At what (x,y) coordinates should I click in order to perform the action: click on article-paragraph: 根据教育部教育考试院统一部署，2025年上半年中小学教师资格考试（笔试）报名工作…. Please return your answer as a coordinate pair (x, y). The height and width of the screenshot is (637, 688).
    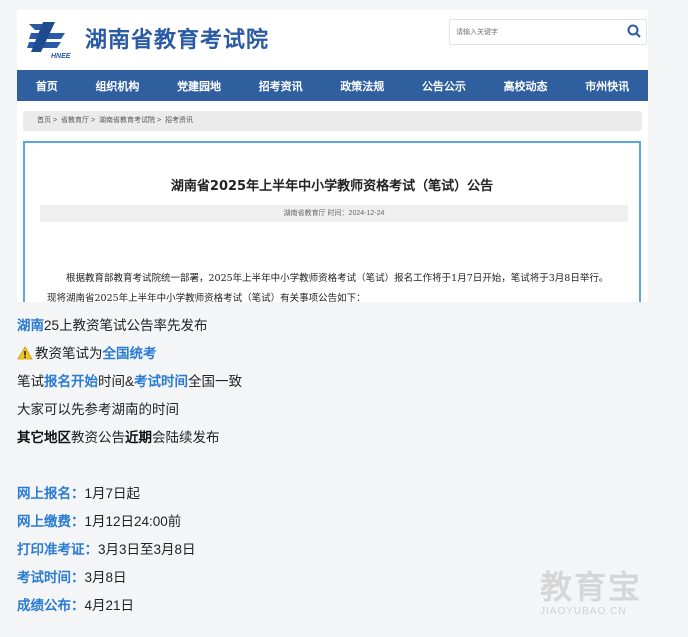
    Looking at the image, I should click on (328, 287).